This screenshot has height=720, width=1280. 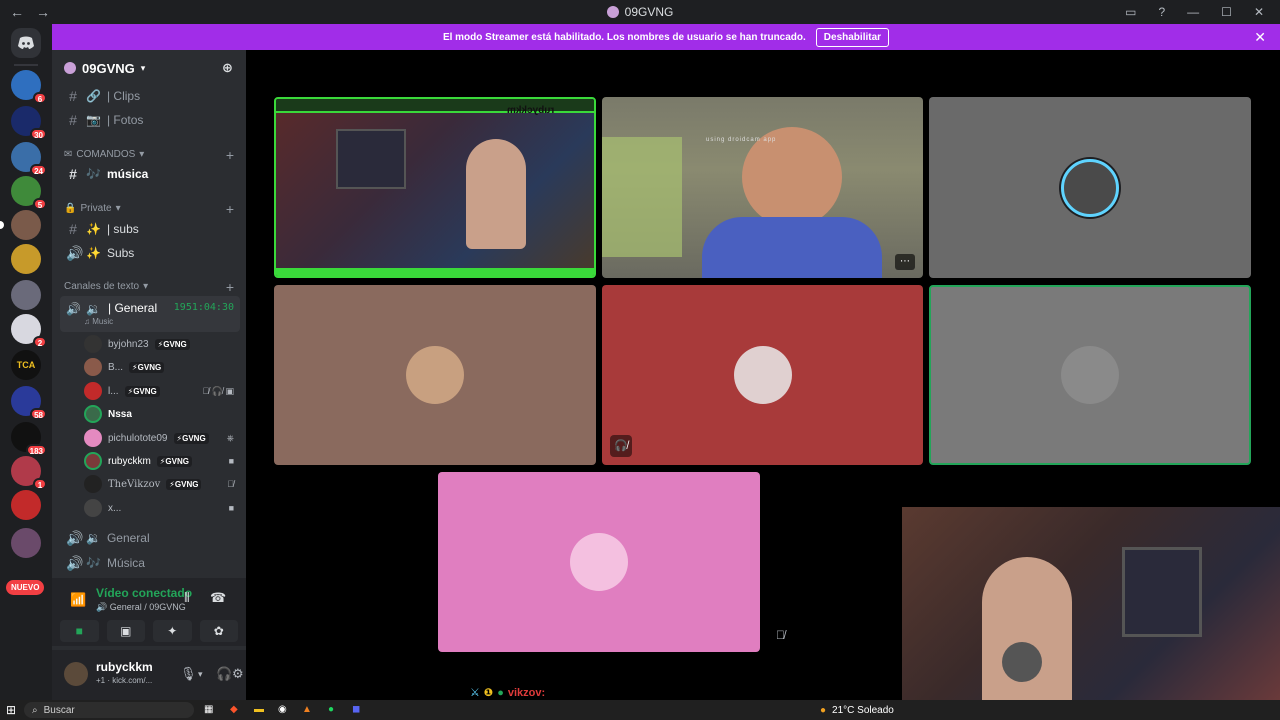 I want to click on speaker-icon: 🔉, so click(x=93, y=309).